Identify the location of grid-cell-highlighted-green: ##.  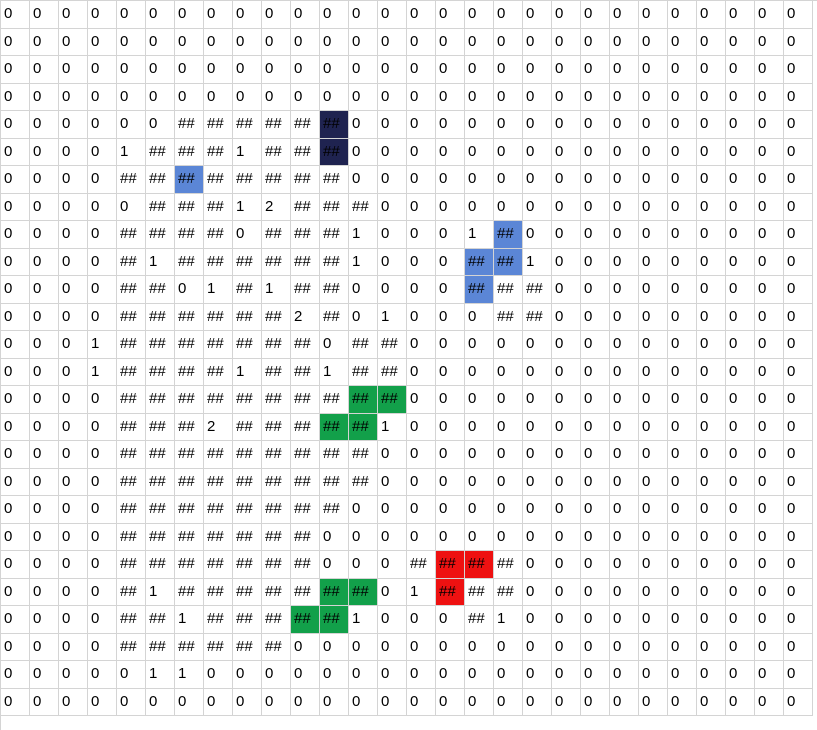
(334, 427).